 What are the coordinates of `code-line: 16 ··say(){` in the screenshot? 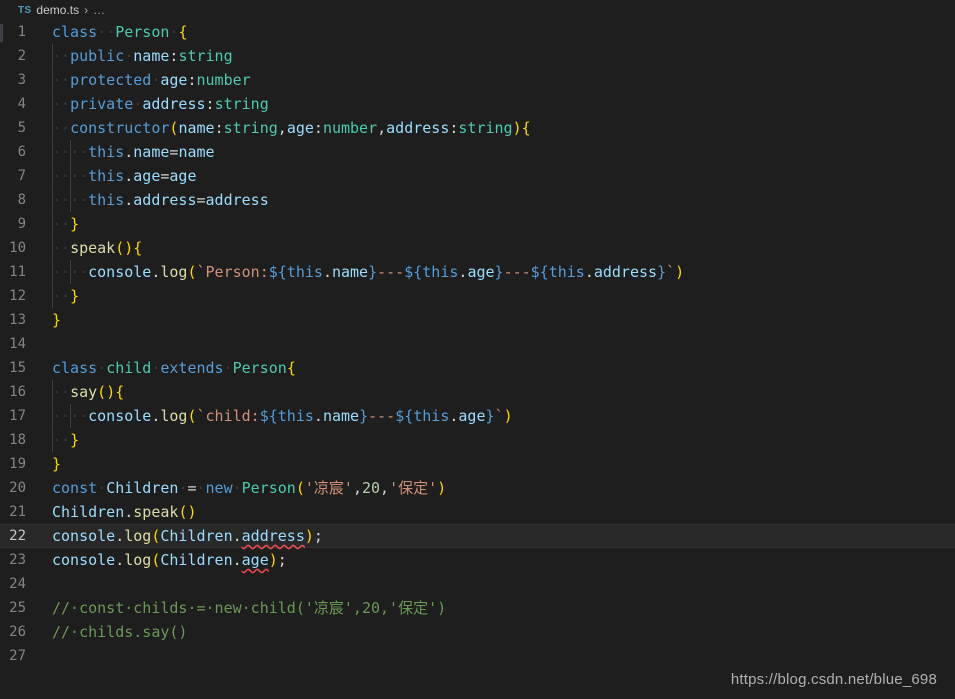 It's located at (477, 392).